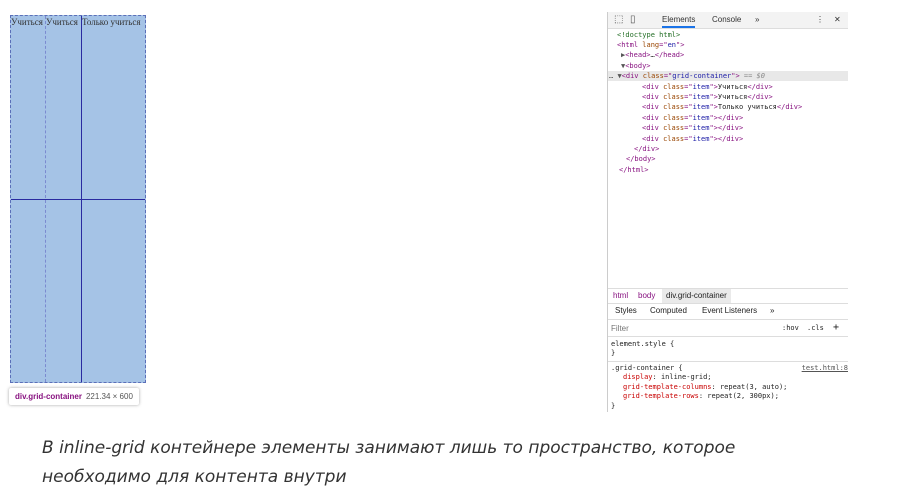 The image size is (901, 496). I want to click on css-declaration: grid-template-columns: repeat(3, auto);, so click(705, 388).